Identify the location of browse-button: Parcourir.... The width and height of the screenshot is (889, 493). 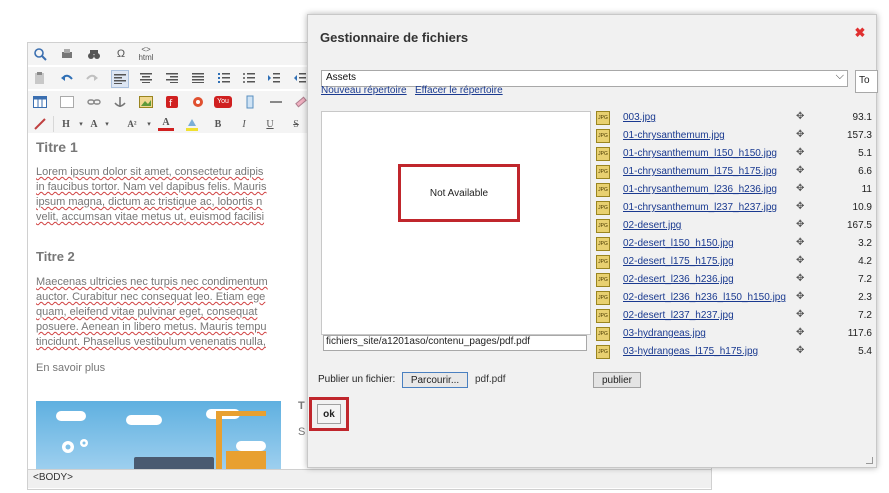
(435, 380).